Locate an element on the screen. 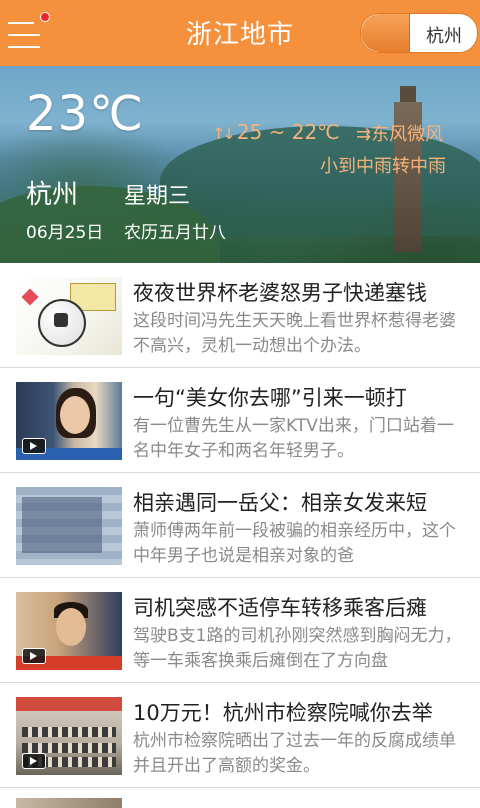  news-summary: 这段时间冯先生天天晚上看世界杯惹得老婆不高兴，灵机一动想出个办法。 is located at coordinates (294, 333).